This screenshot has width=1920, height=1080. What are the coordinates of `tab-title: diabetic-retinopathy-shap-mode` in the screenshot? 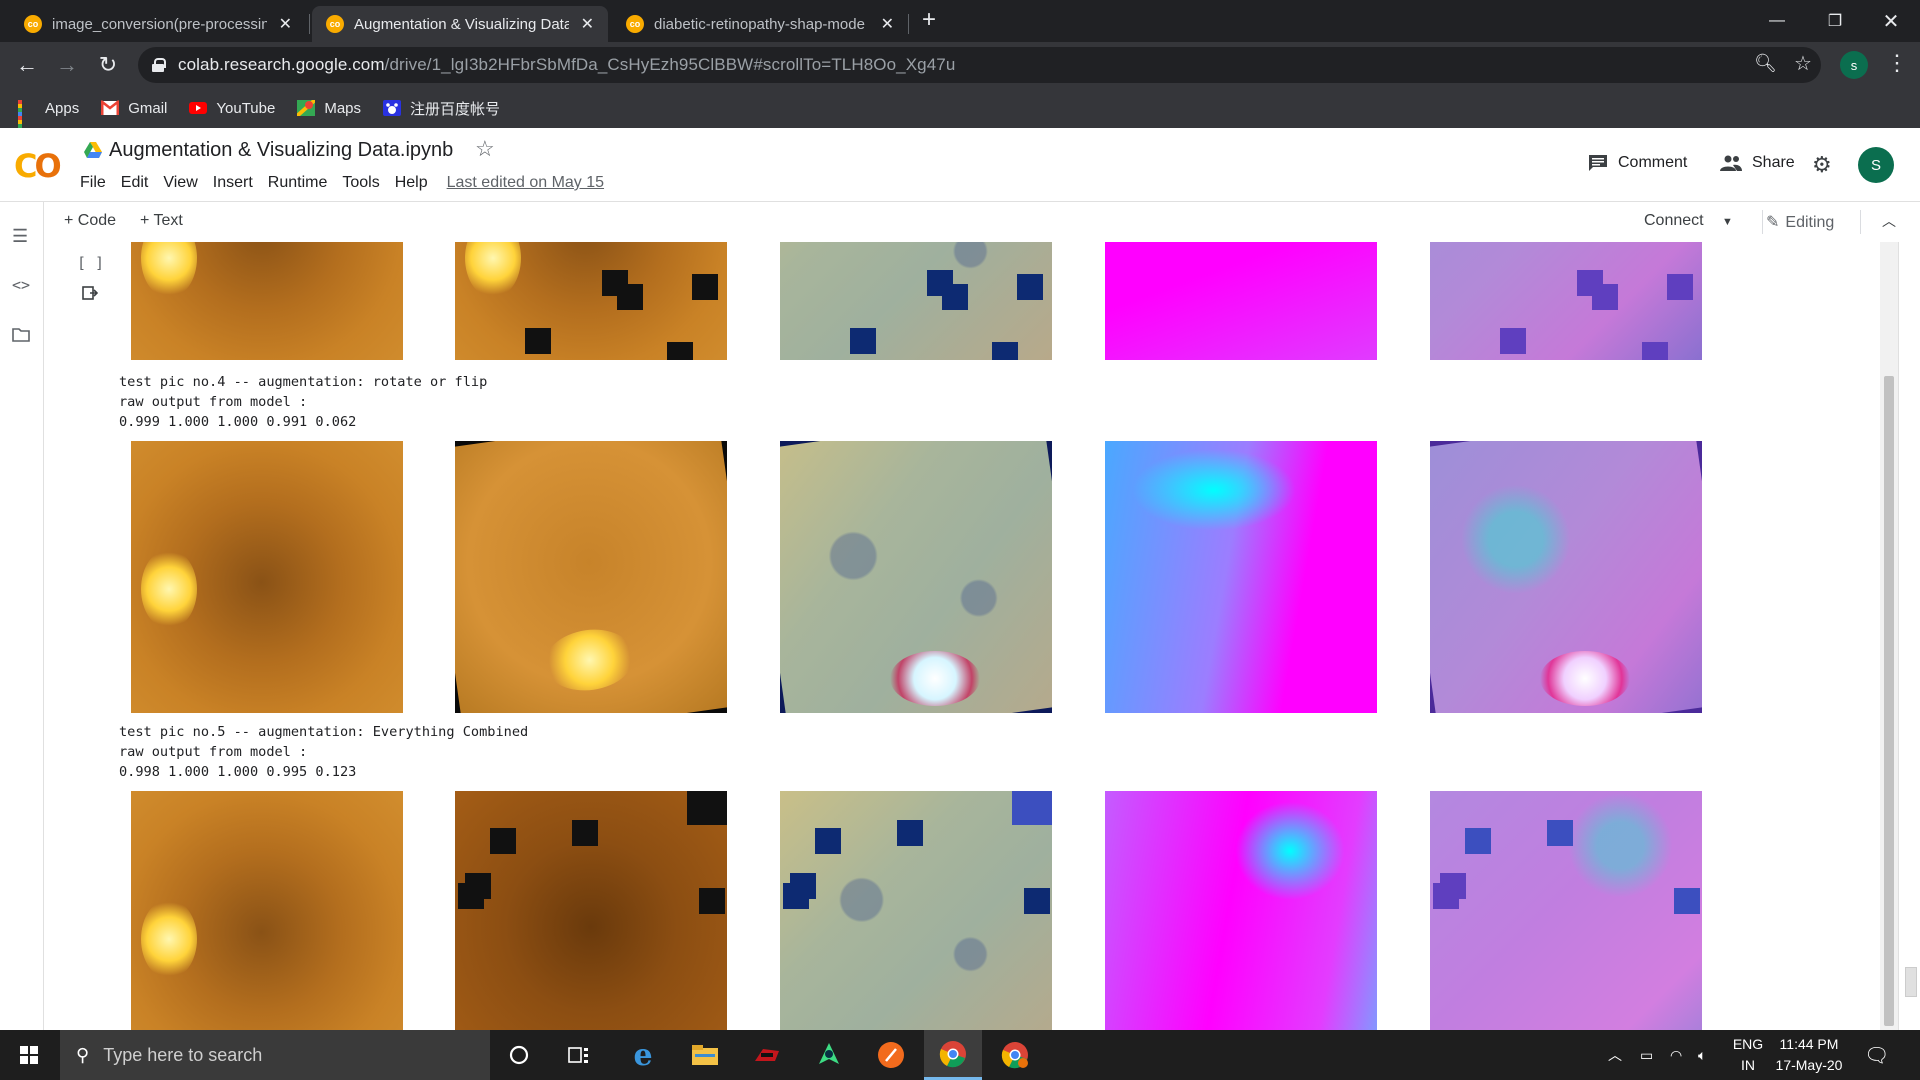 It's located at (759, 24).